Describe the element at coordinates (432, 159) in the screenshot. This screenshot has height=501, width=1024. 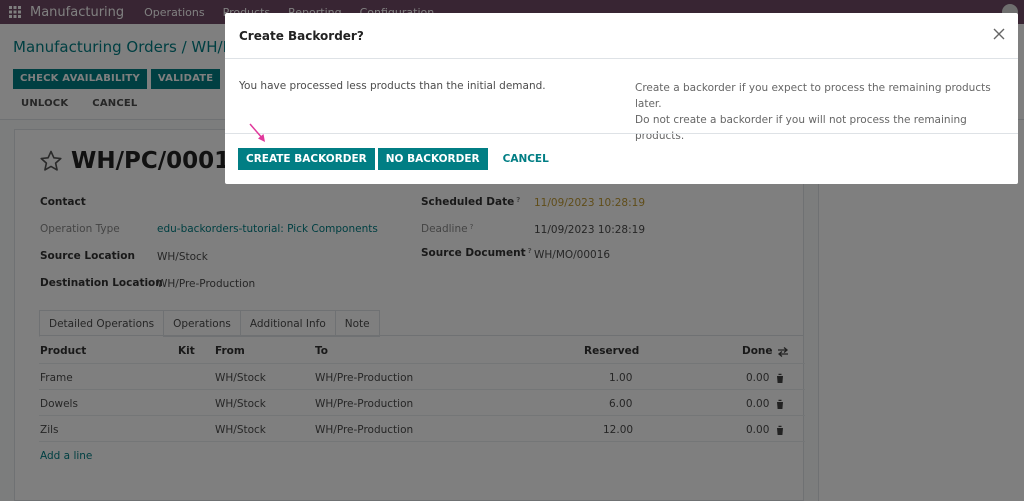
I see `no-backorder-button: NO BACKORDER` at that location.